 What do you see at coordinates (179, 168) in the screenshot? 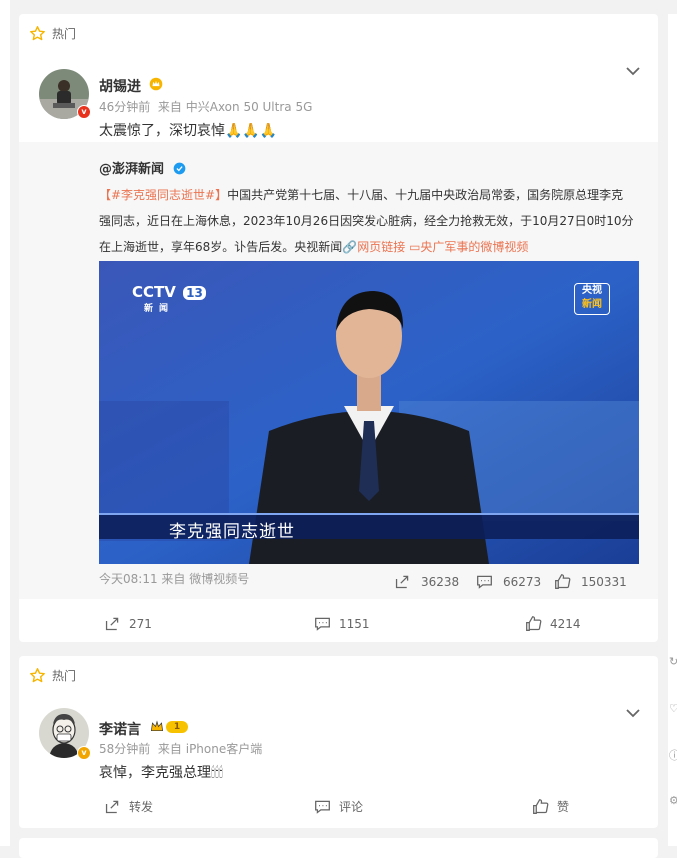
I see `verified-blue-icon` at bounding box center [179, 168].